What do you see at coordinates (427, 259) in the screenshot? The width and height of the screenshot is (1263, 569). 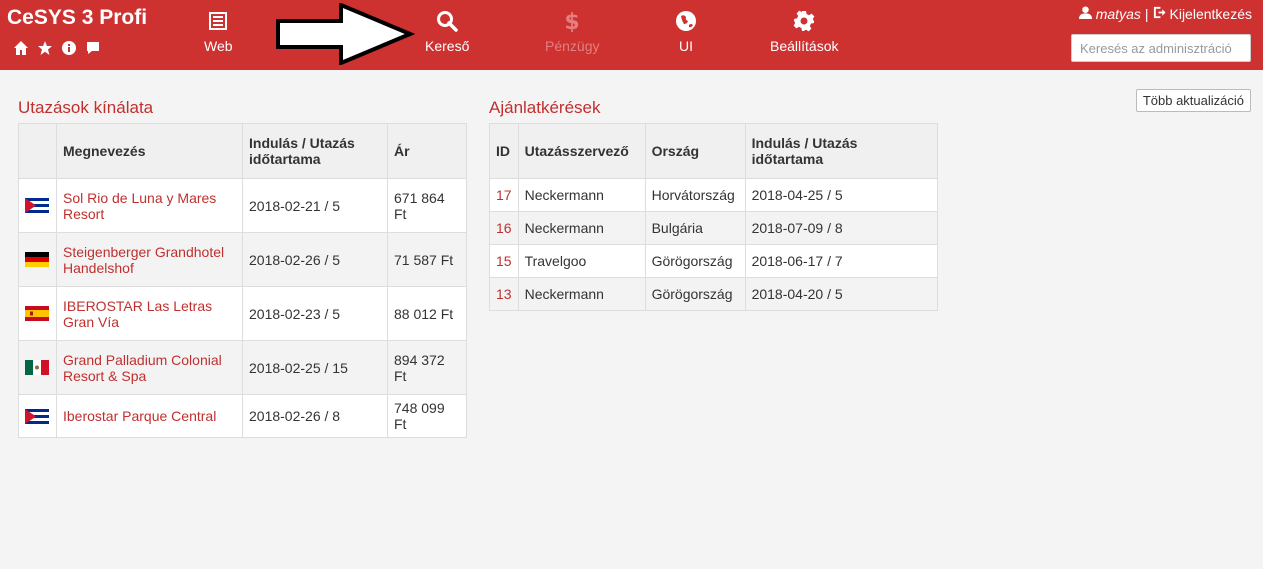 I see `offer-price-cell: 71 587 Ft` at bounding box center [427, 259].